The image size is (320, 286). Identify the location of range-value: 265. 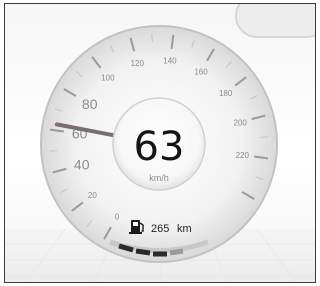
(160, 229).